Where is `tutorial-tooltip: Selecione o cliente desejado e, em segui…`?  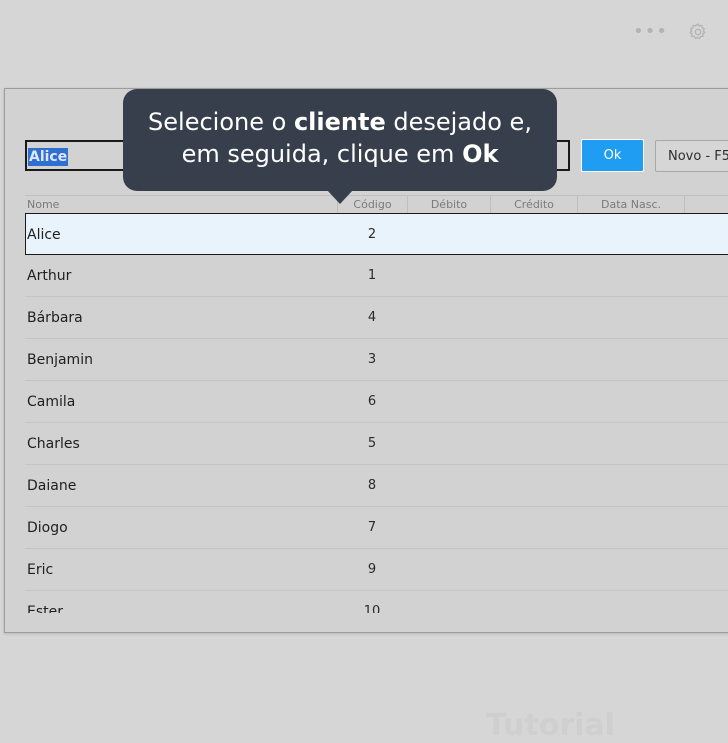 tutorial-tooltip: Selecione o cliente desejado e, em segui… is located at coordinates (340, 146).